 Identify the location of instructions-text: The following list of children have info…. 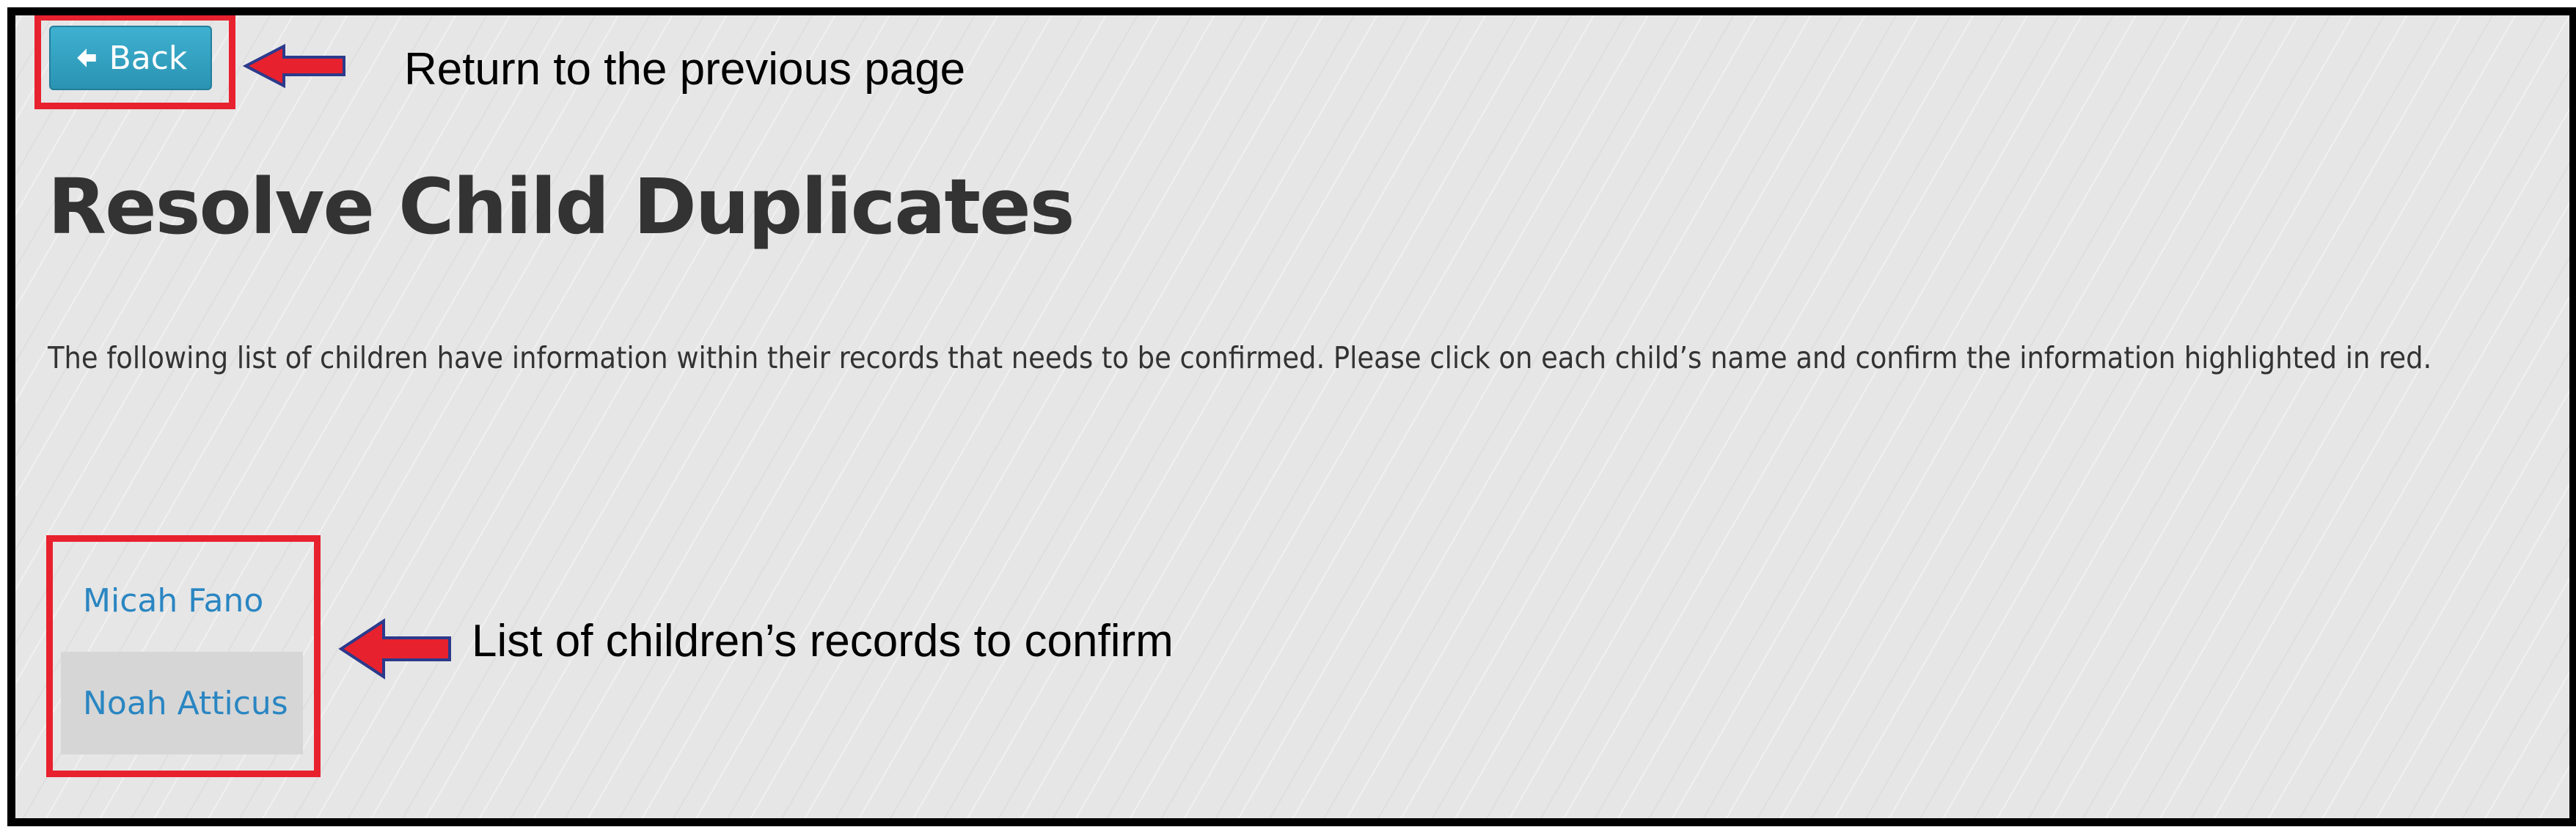
(1240, 357).